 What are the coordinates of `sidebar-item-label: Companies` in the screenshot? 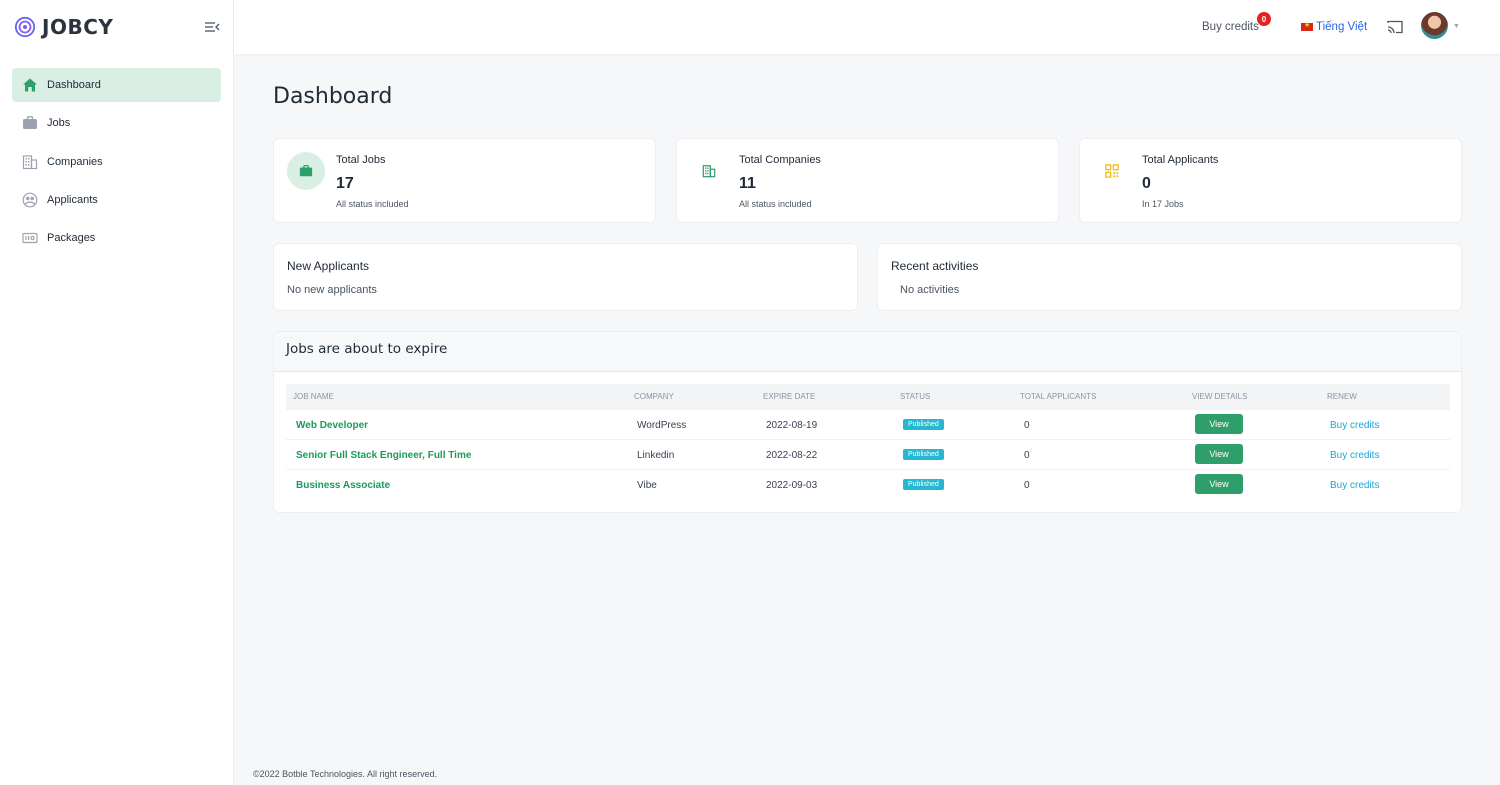 It's located at (75, 161).